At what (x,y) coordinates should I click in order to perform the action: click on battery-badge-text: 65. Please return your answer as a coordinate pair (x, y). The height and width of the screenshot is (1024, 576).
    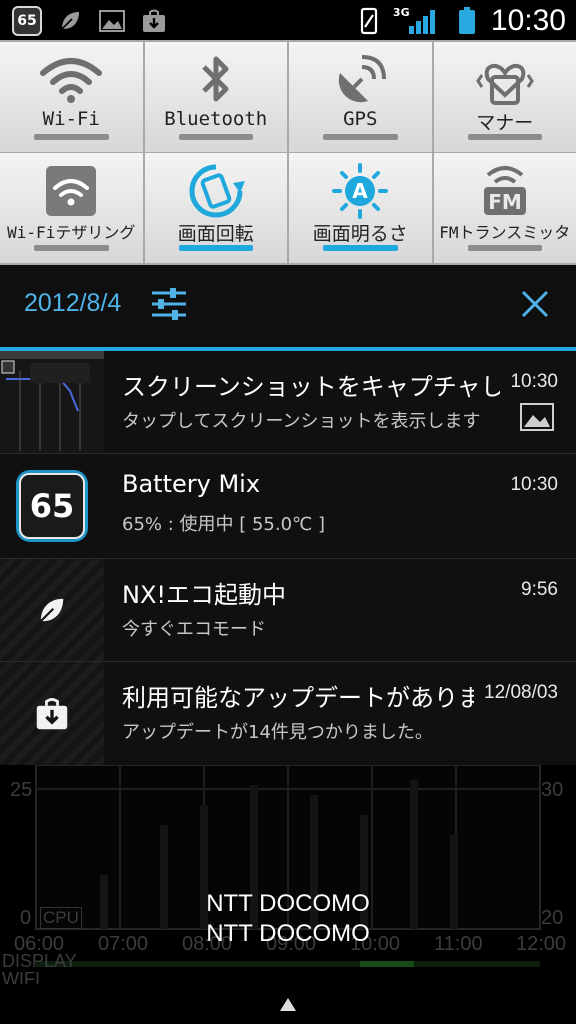
    Looking at the image, I should click on (27, 21).